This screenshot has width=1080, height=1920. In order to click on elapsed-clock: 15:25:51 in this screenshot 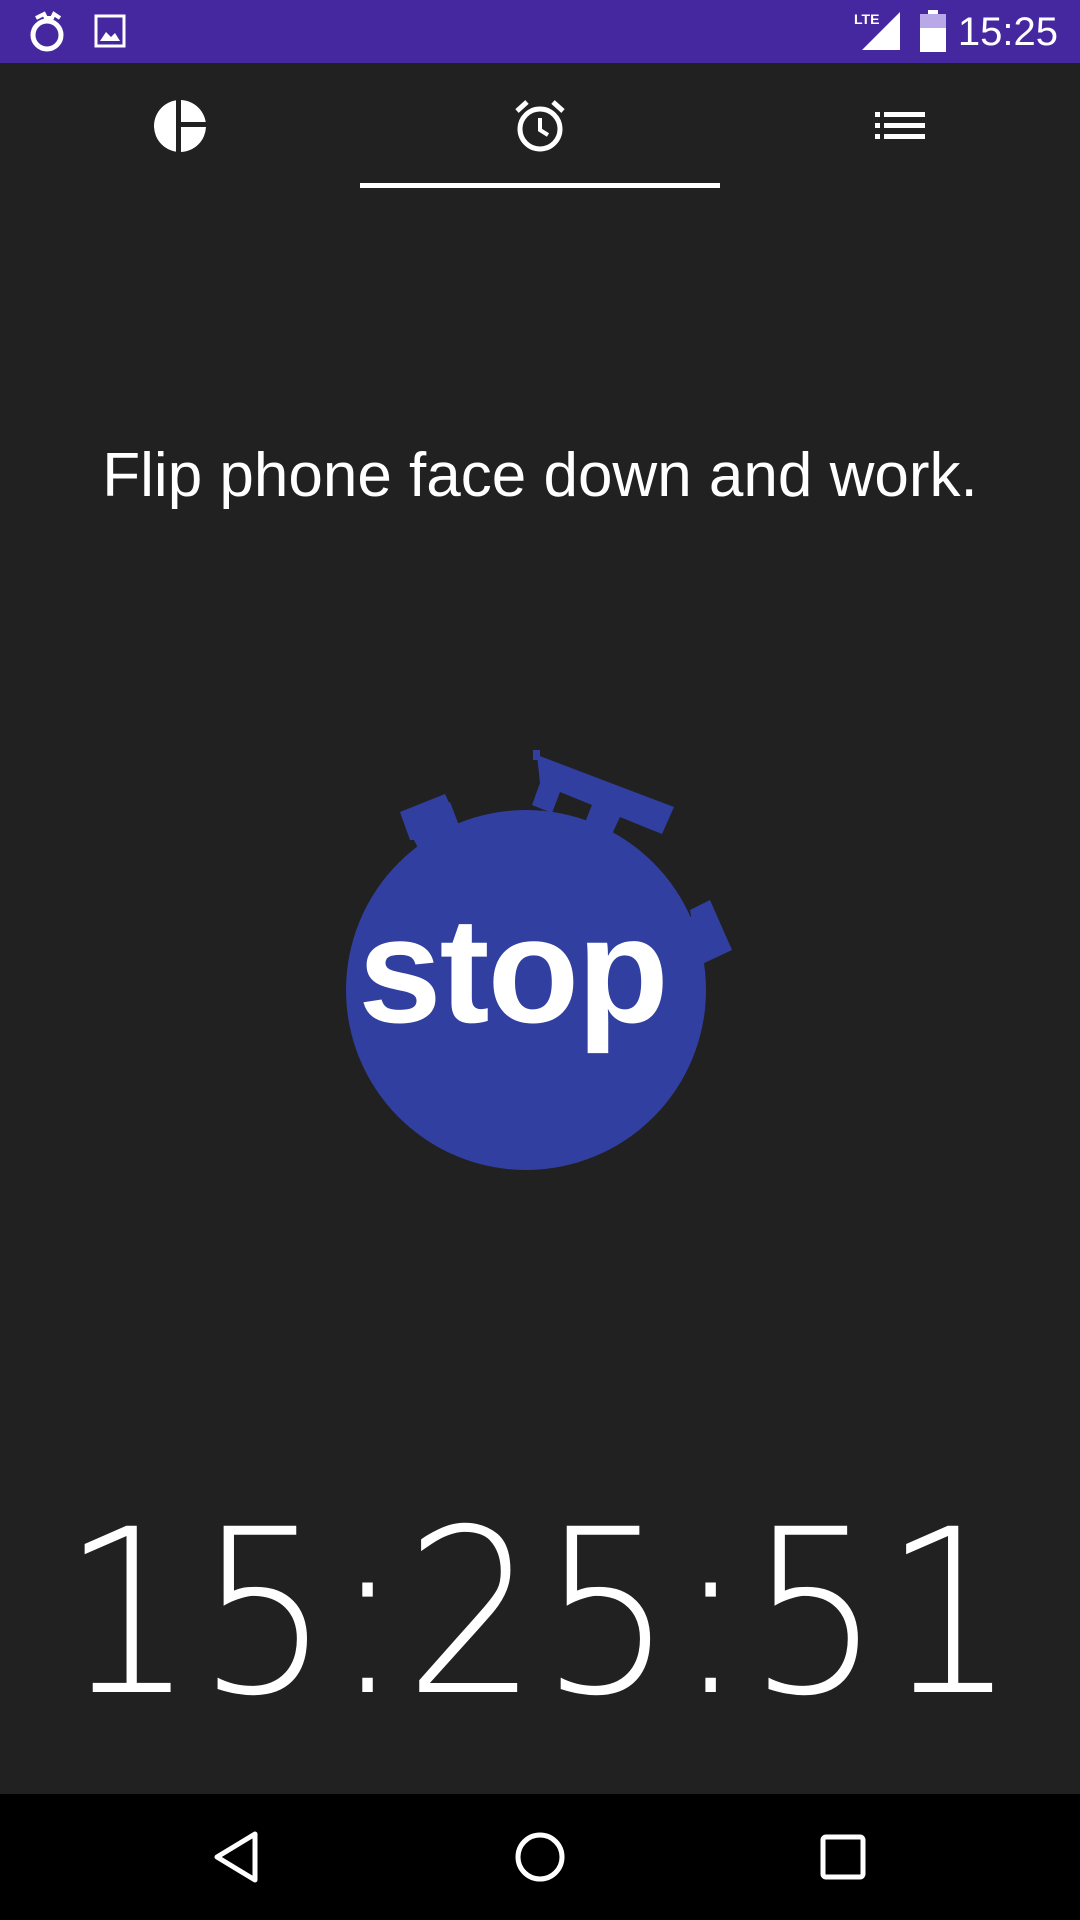, I will do `click(540, 1613)`.